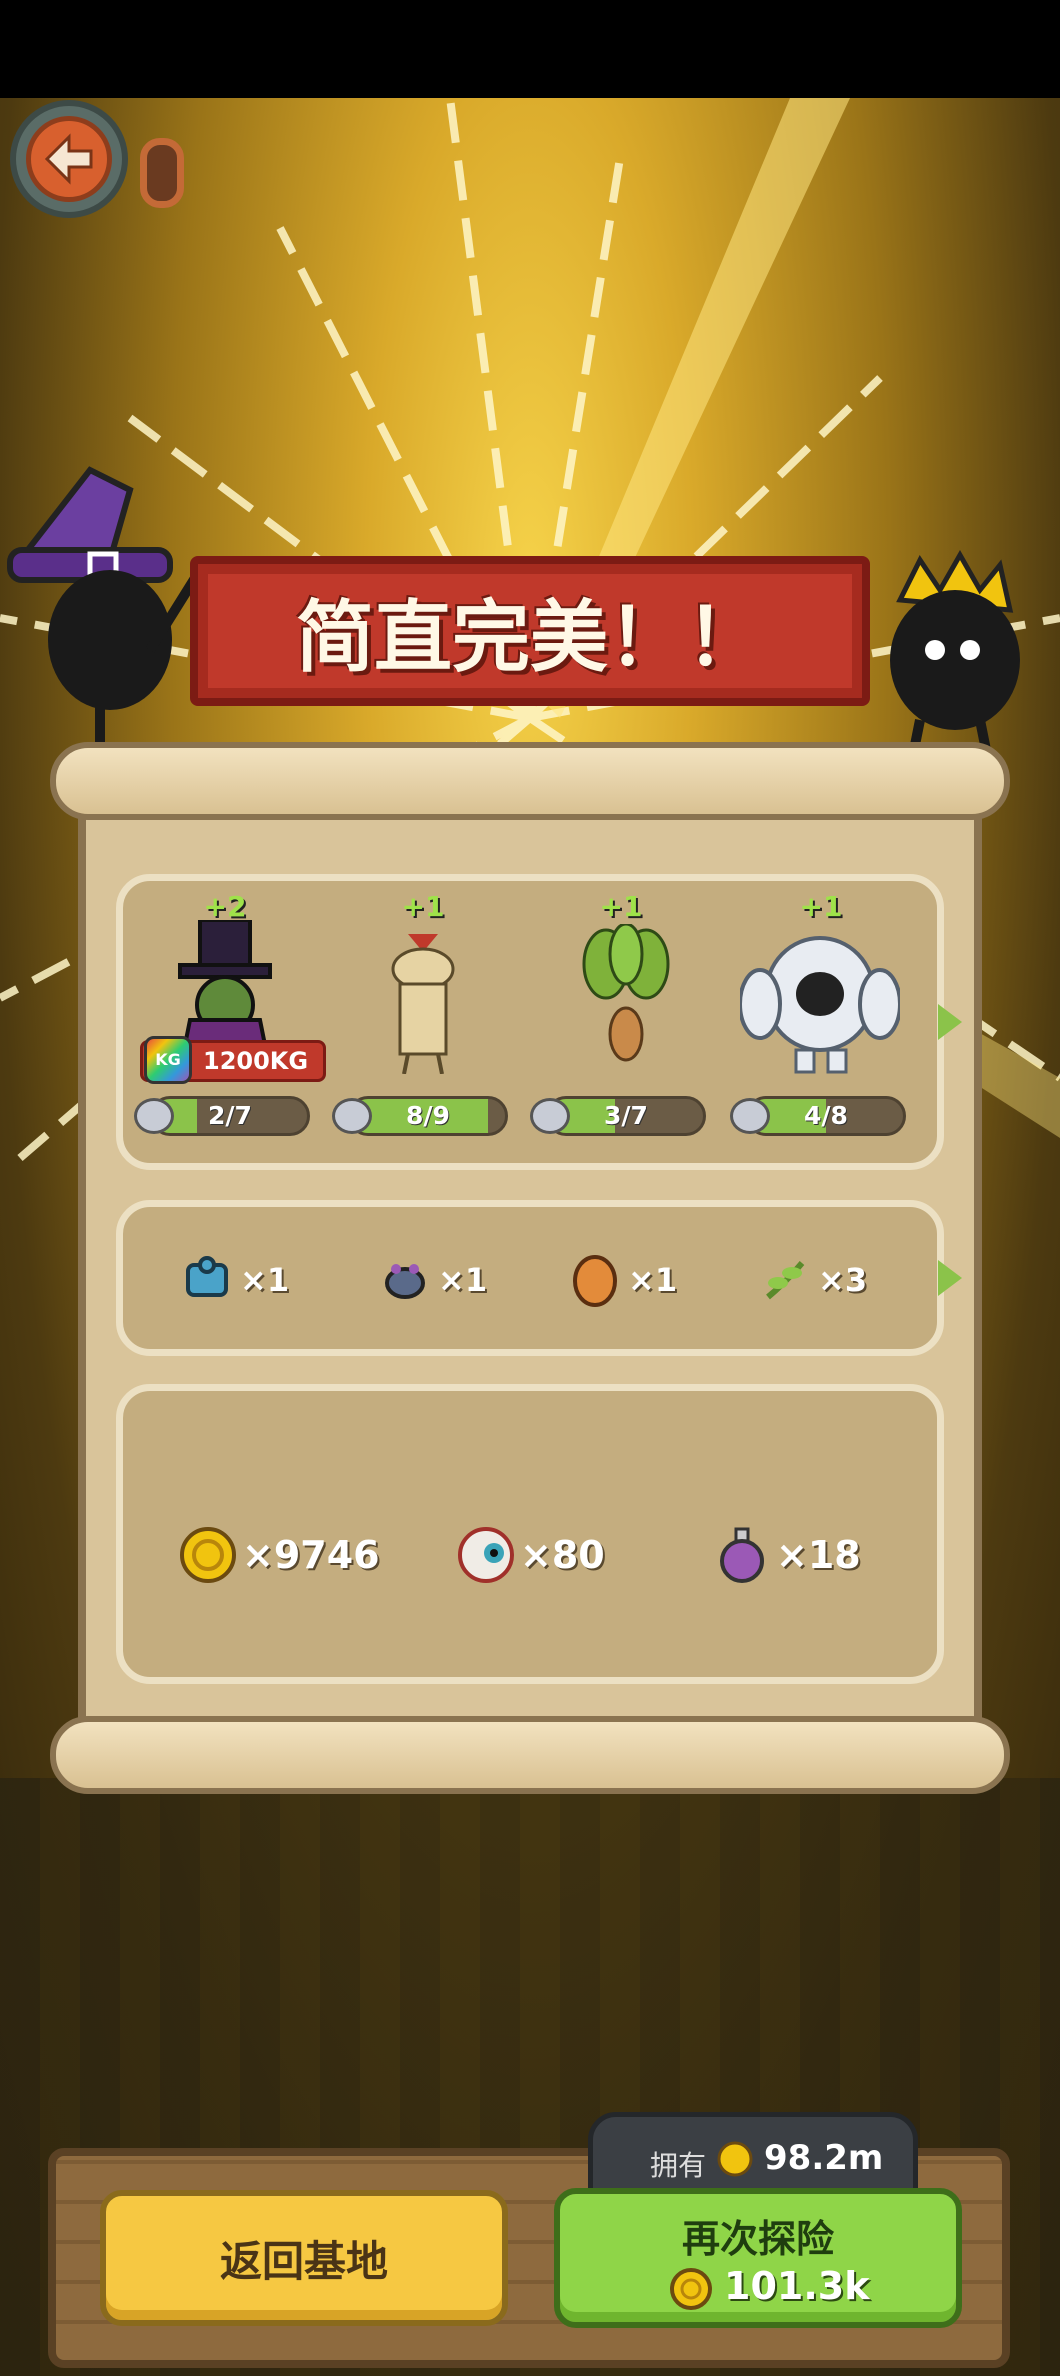  I want to click on crown-character-icon, so click(955, 659).